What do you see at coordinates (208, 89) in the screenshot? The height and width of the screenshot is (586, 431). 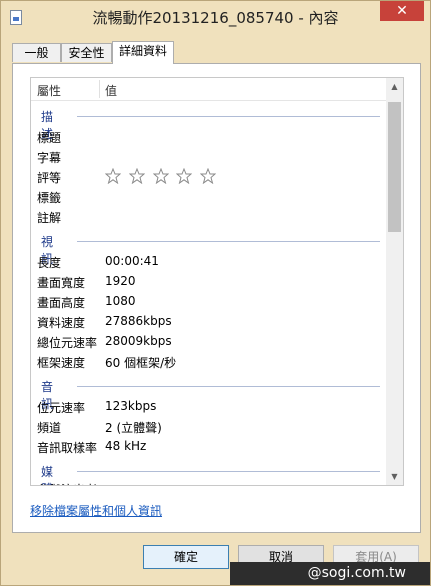 I see `list-header: 屬性 值` at bounding box center [208, 89].